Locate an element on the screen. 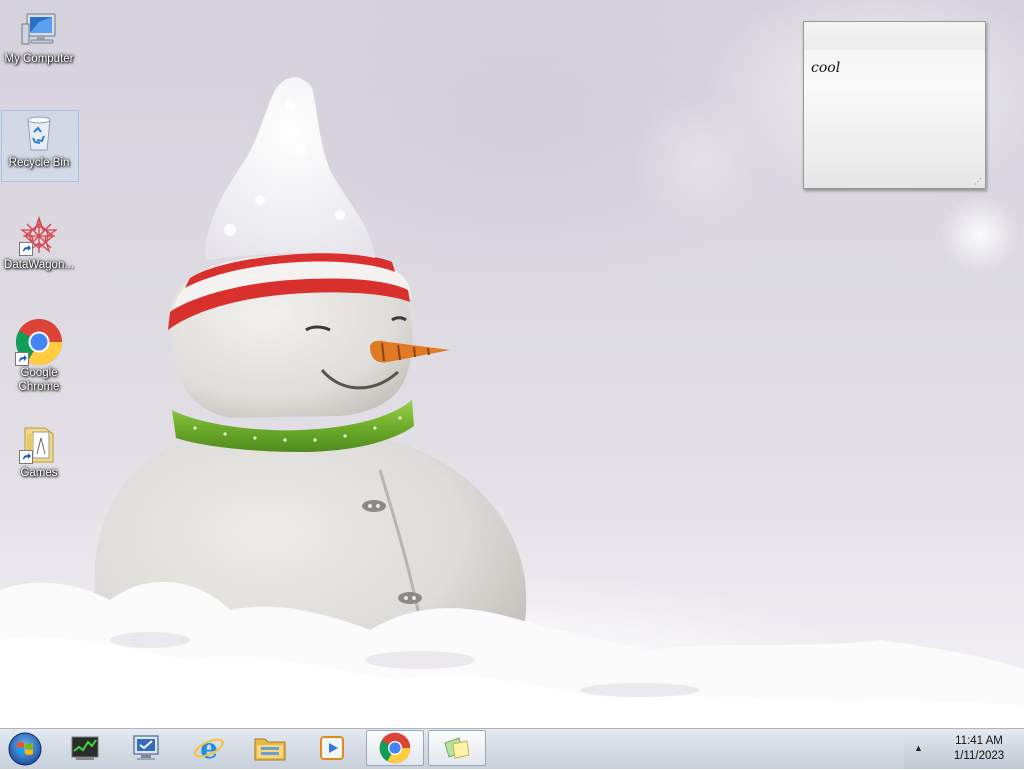 Image resolution: width=1024 pixels, height=770 pixels. taskbar-button-google-chrome is located at coordinates (395, 748).